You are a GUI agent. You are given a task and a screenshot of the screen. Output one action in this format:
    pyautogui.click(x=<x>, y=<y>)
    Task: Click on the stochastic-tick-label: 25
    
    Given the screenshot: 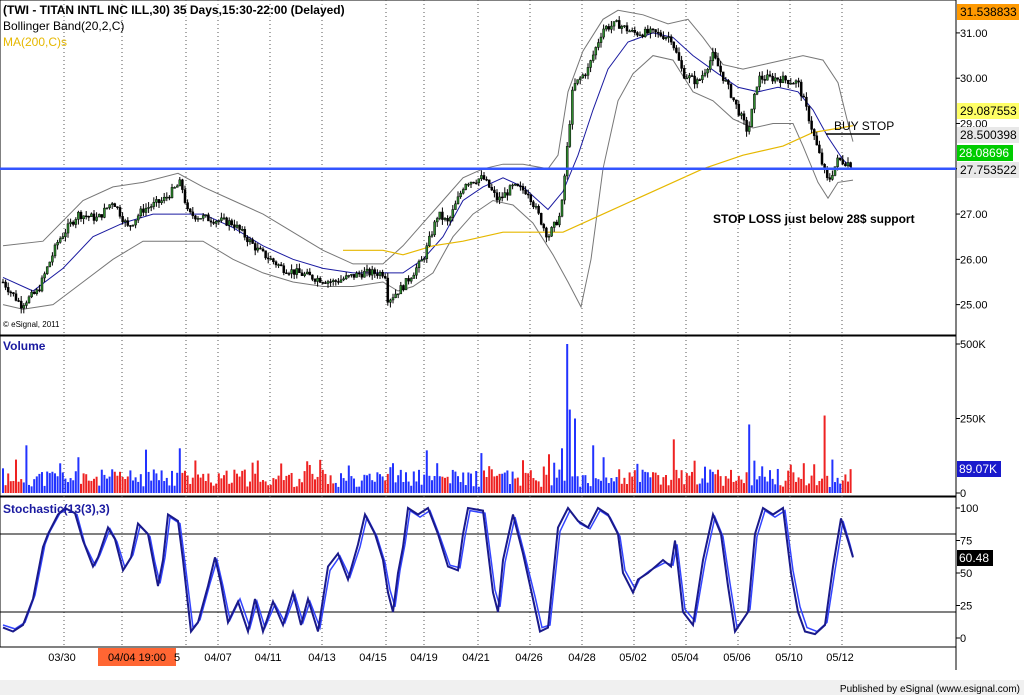 What is the action you would take?
    pyautogui.click(x=966, y=607)
    